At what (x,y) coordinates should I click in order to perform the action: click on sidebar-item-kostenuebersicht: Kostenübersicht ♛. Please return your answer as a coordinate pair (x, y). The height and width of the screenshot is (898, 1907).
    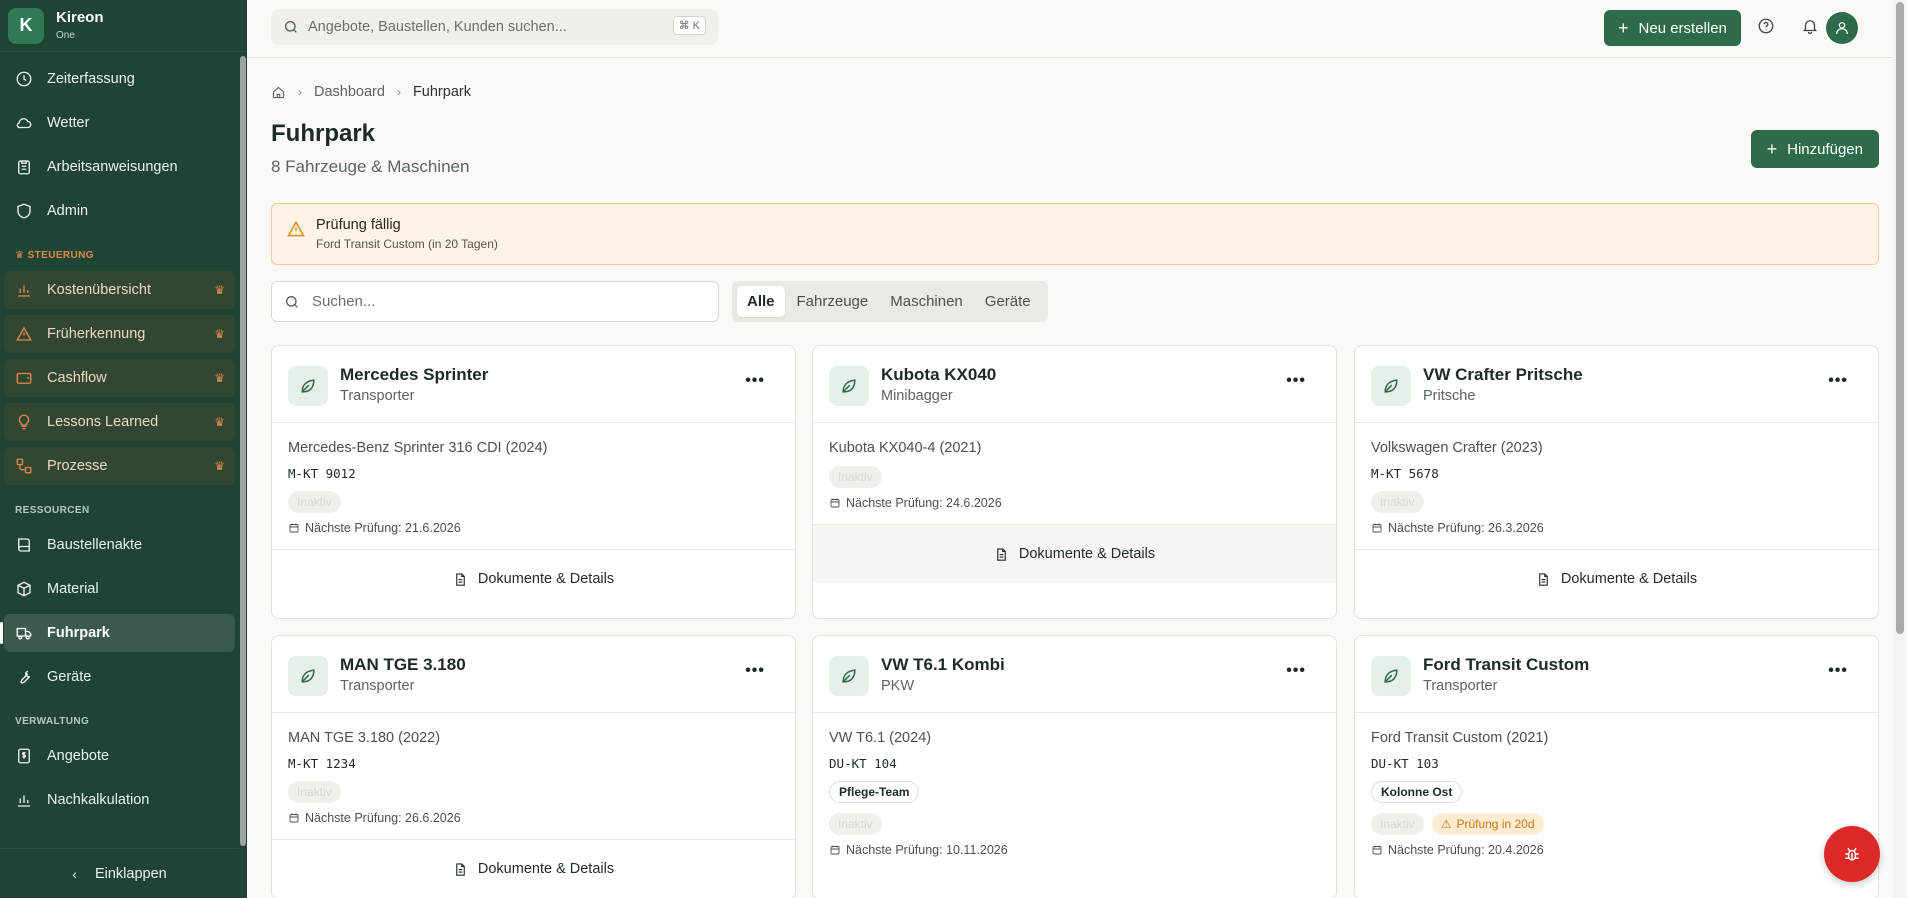
    Looking at the image, I should click on (119, 290).